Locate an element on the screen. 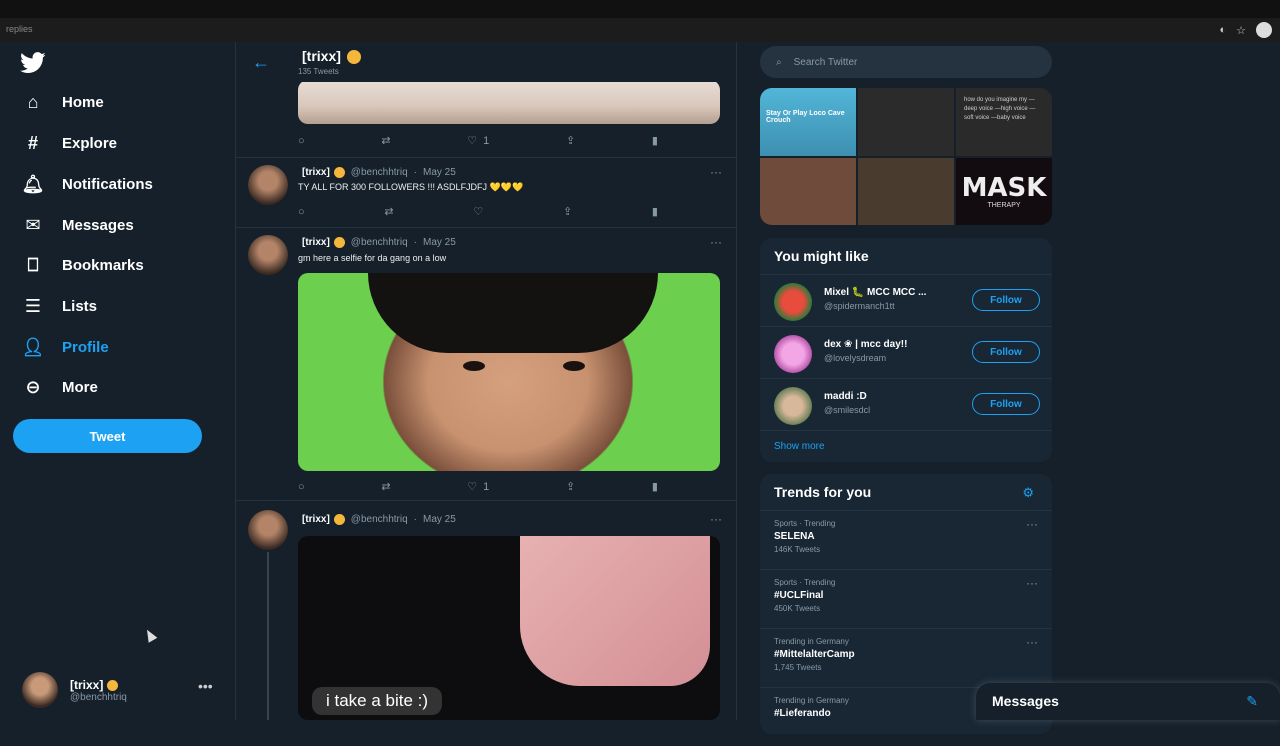  suggested-user: maddi :D @smilesdcl Follow is located at coordinates (906, 405).